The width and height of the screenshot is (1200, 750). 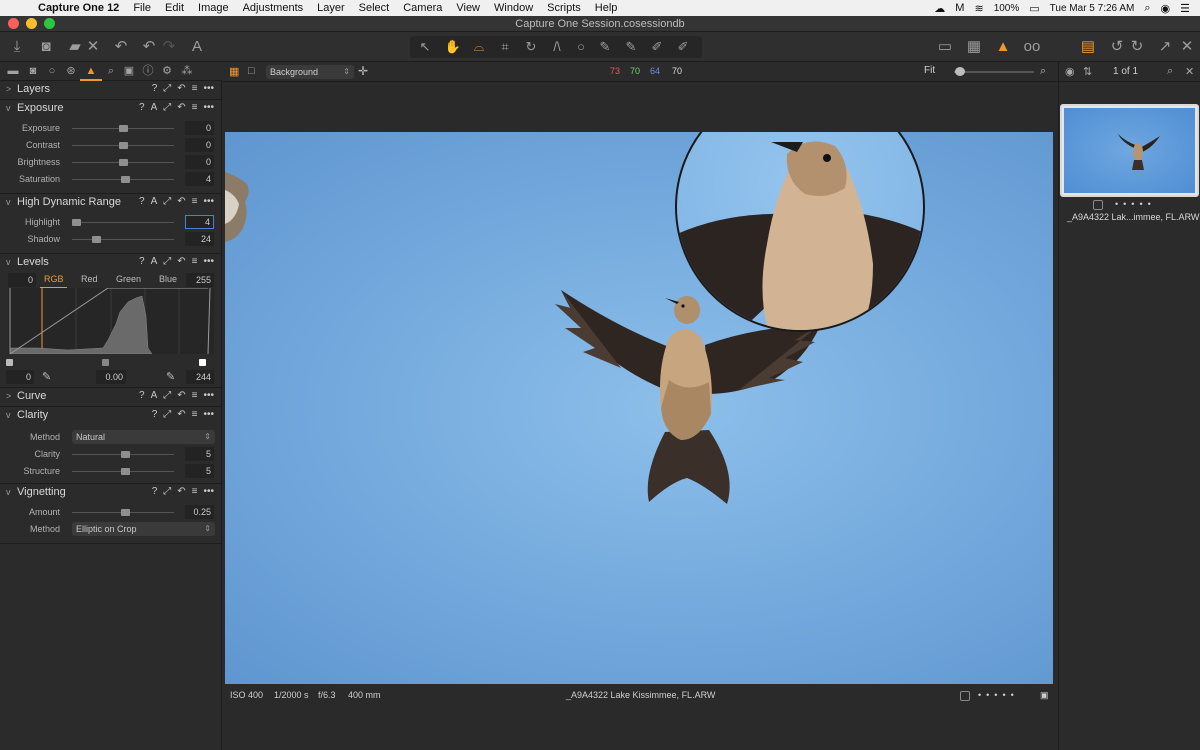 I want to click on menu-layer: Layer, so click(x=331, y=8).